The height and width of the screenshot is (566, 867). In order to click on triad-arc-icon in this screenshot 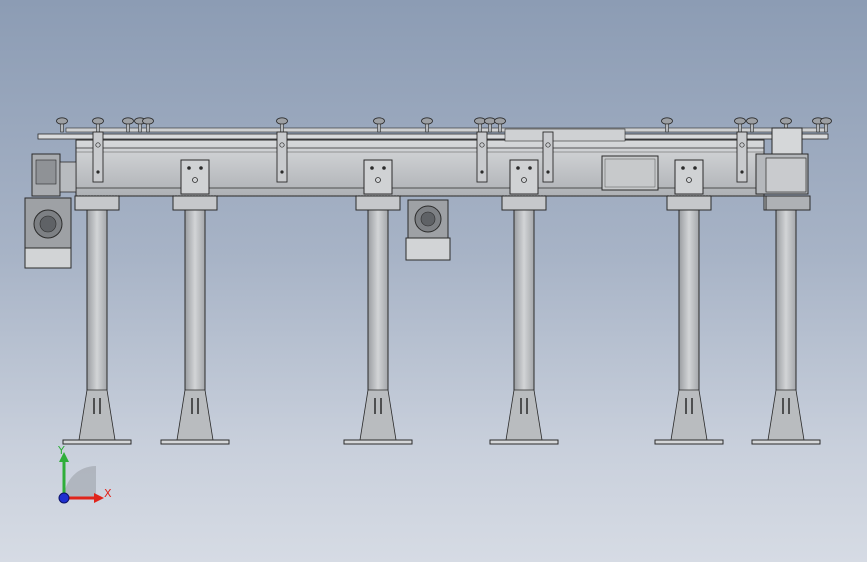, I will do `click(80, 482)`.